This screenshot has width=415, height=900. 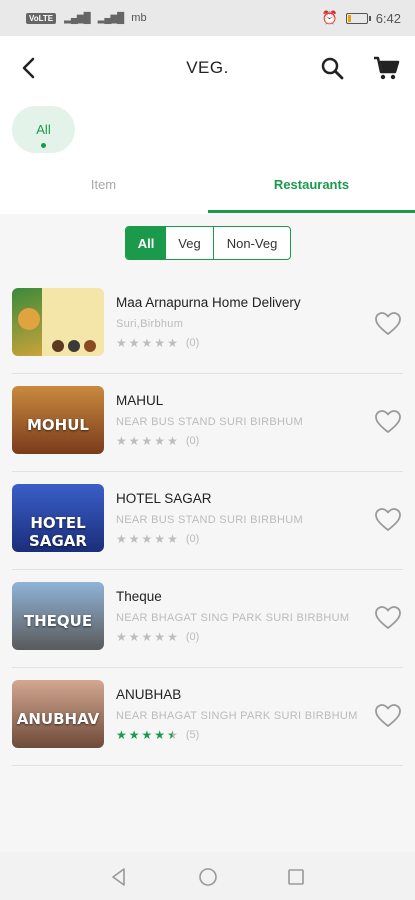 I want to click on tab-restaurants: Restaurants, so click(x=311, y=187).